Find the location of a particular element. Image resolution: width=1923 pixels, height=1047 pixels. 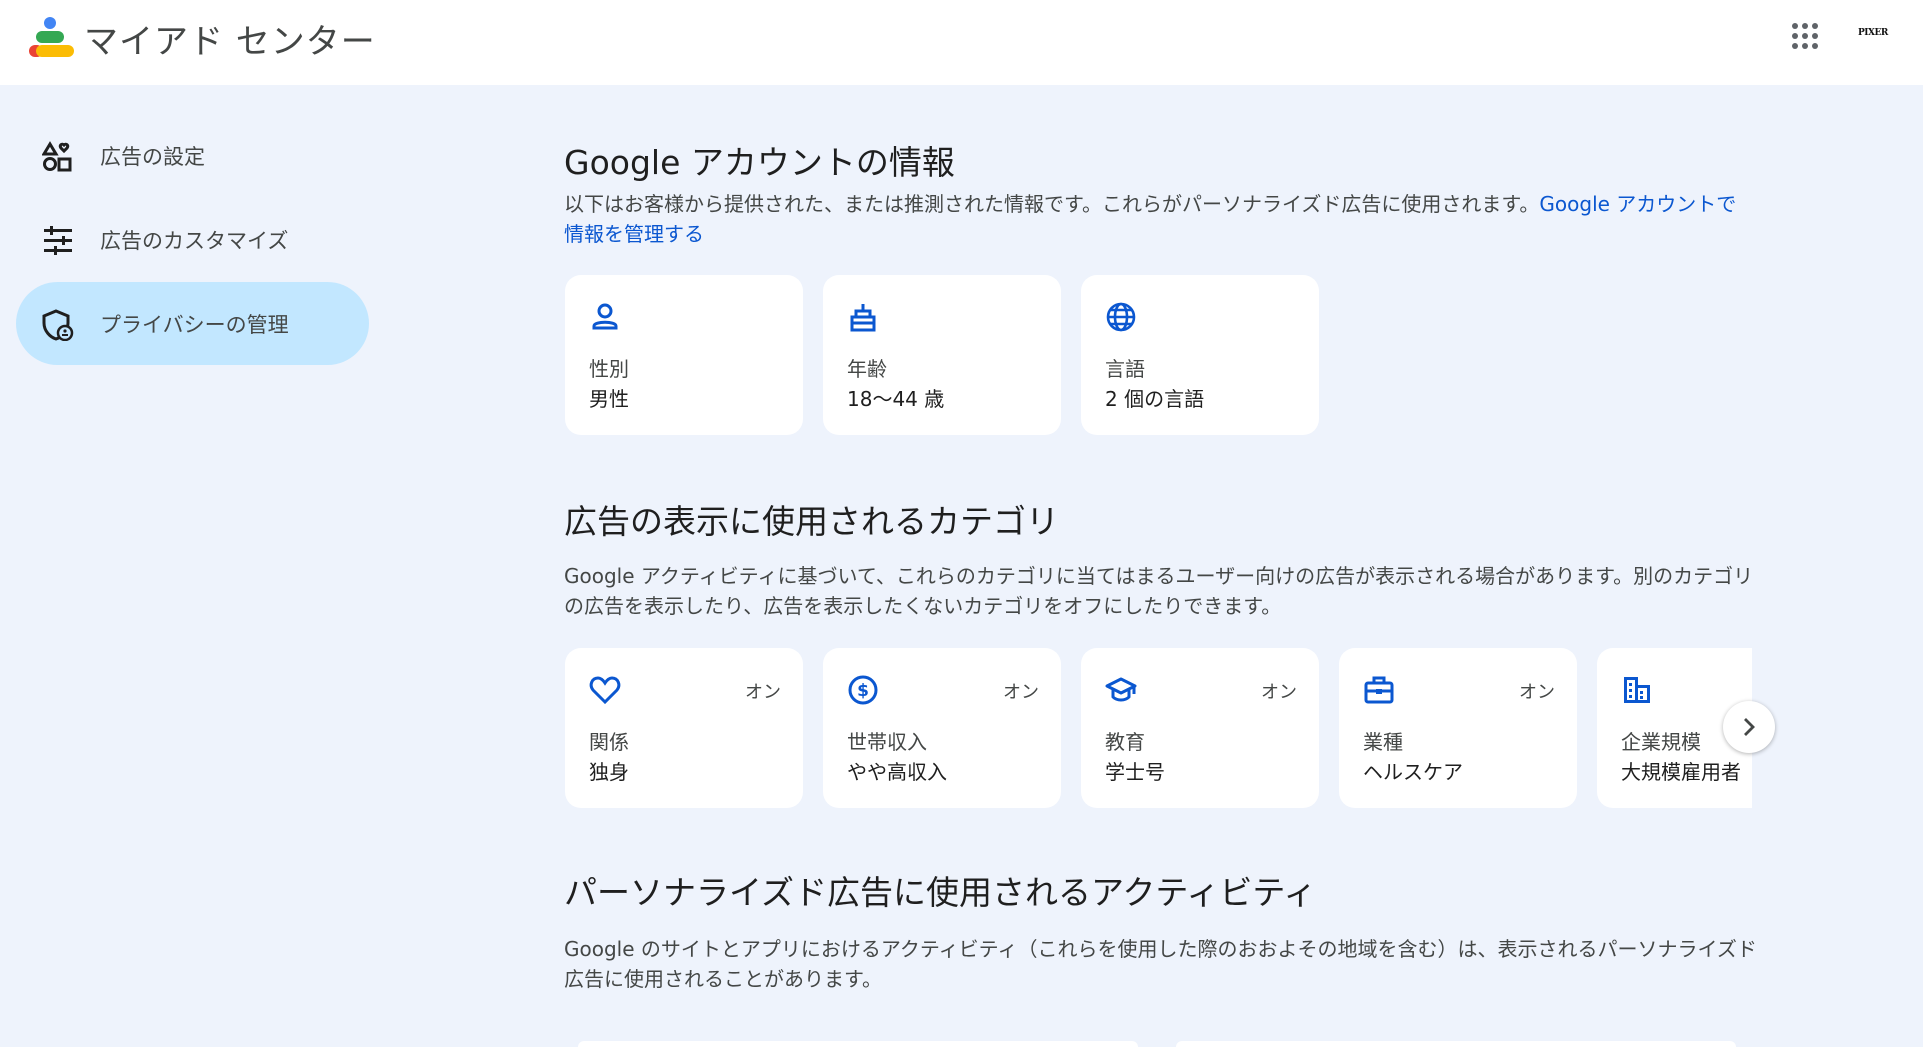

account-card-age: 年齢 18～44 歳 is located at coordinates (942, 355).